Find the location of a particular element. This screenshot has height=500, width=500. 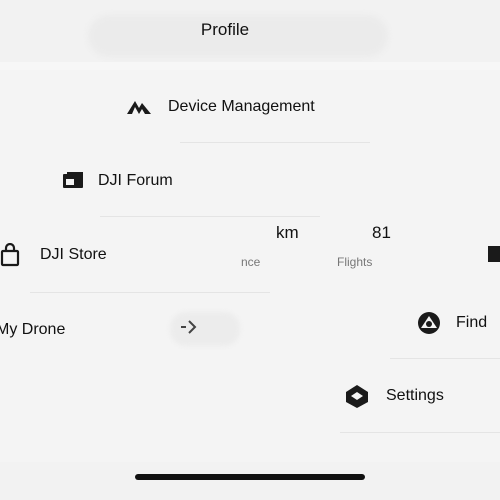

settings-row: Settings is located at coordinates (393, 396).